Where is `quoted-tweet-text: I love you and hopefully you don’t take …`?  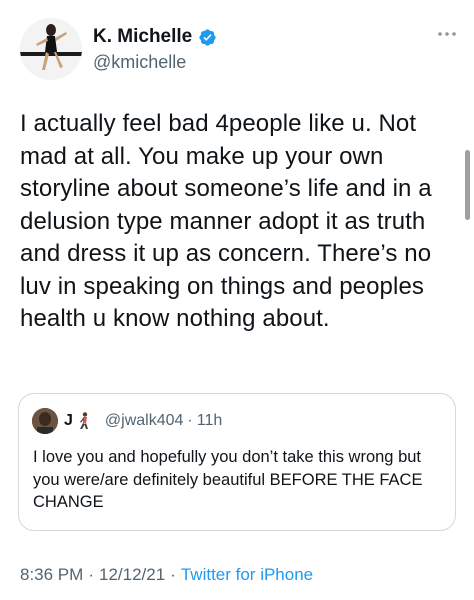 quoted-tweet-text: I love you and hopefully you don’t take … is located at coordinates (228, 479).